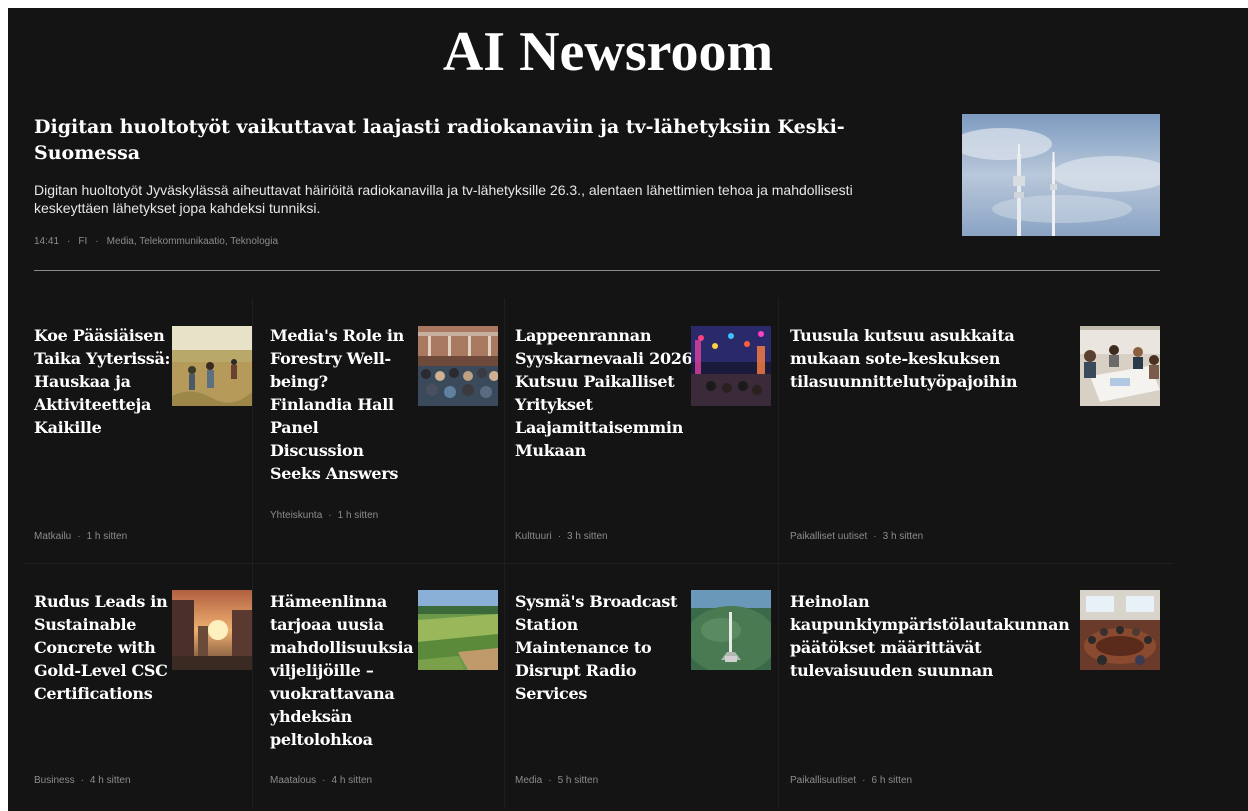 The height and width of the screenshot is (811, 1248). Describe the element at coordinates (731, 366) in the screenshot. I see `carnival-image` at that location.